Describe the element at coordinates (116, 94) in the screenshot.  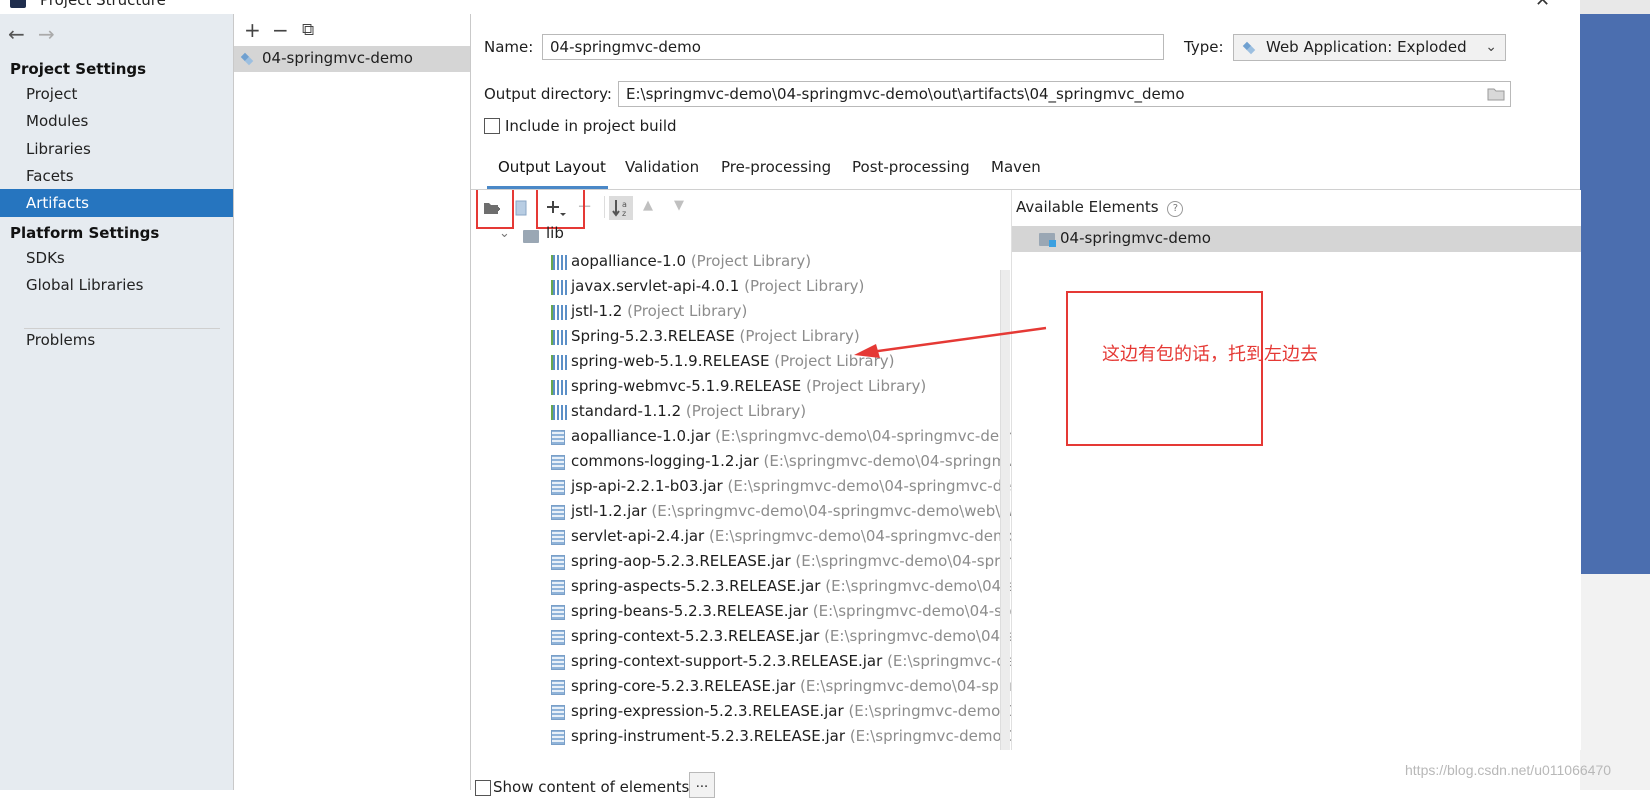
I see `nav-item-project: Project` at that location.